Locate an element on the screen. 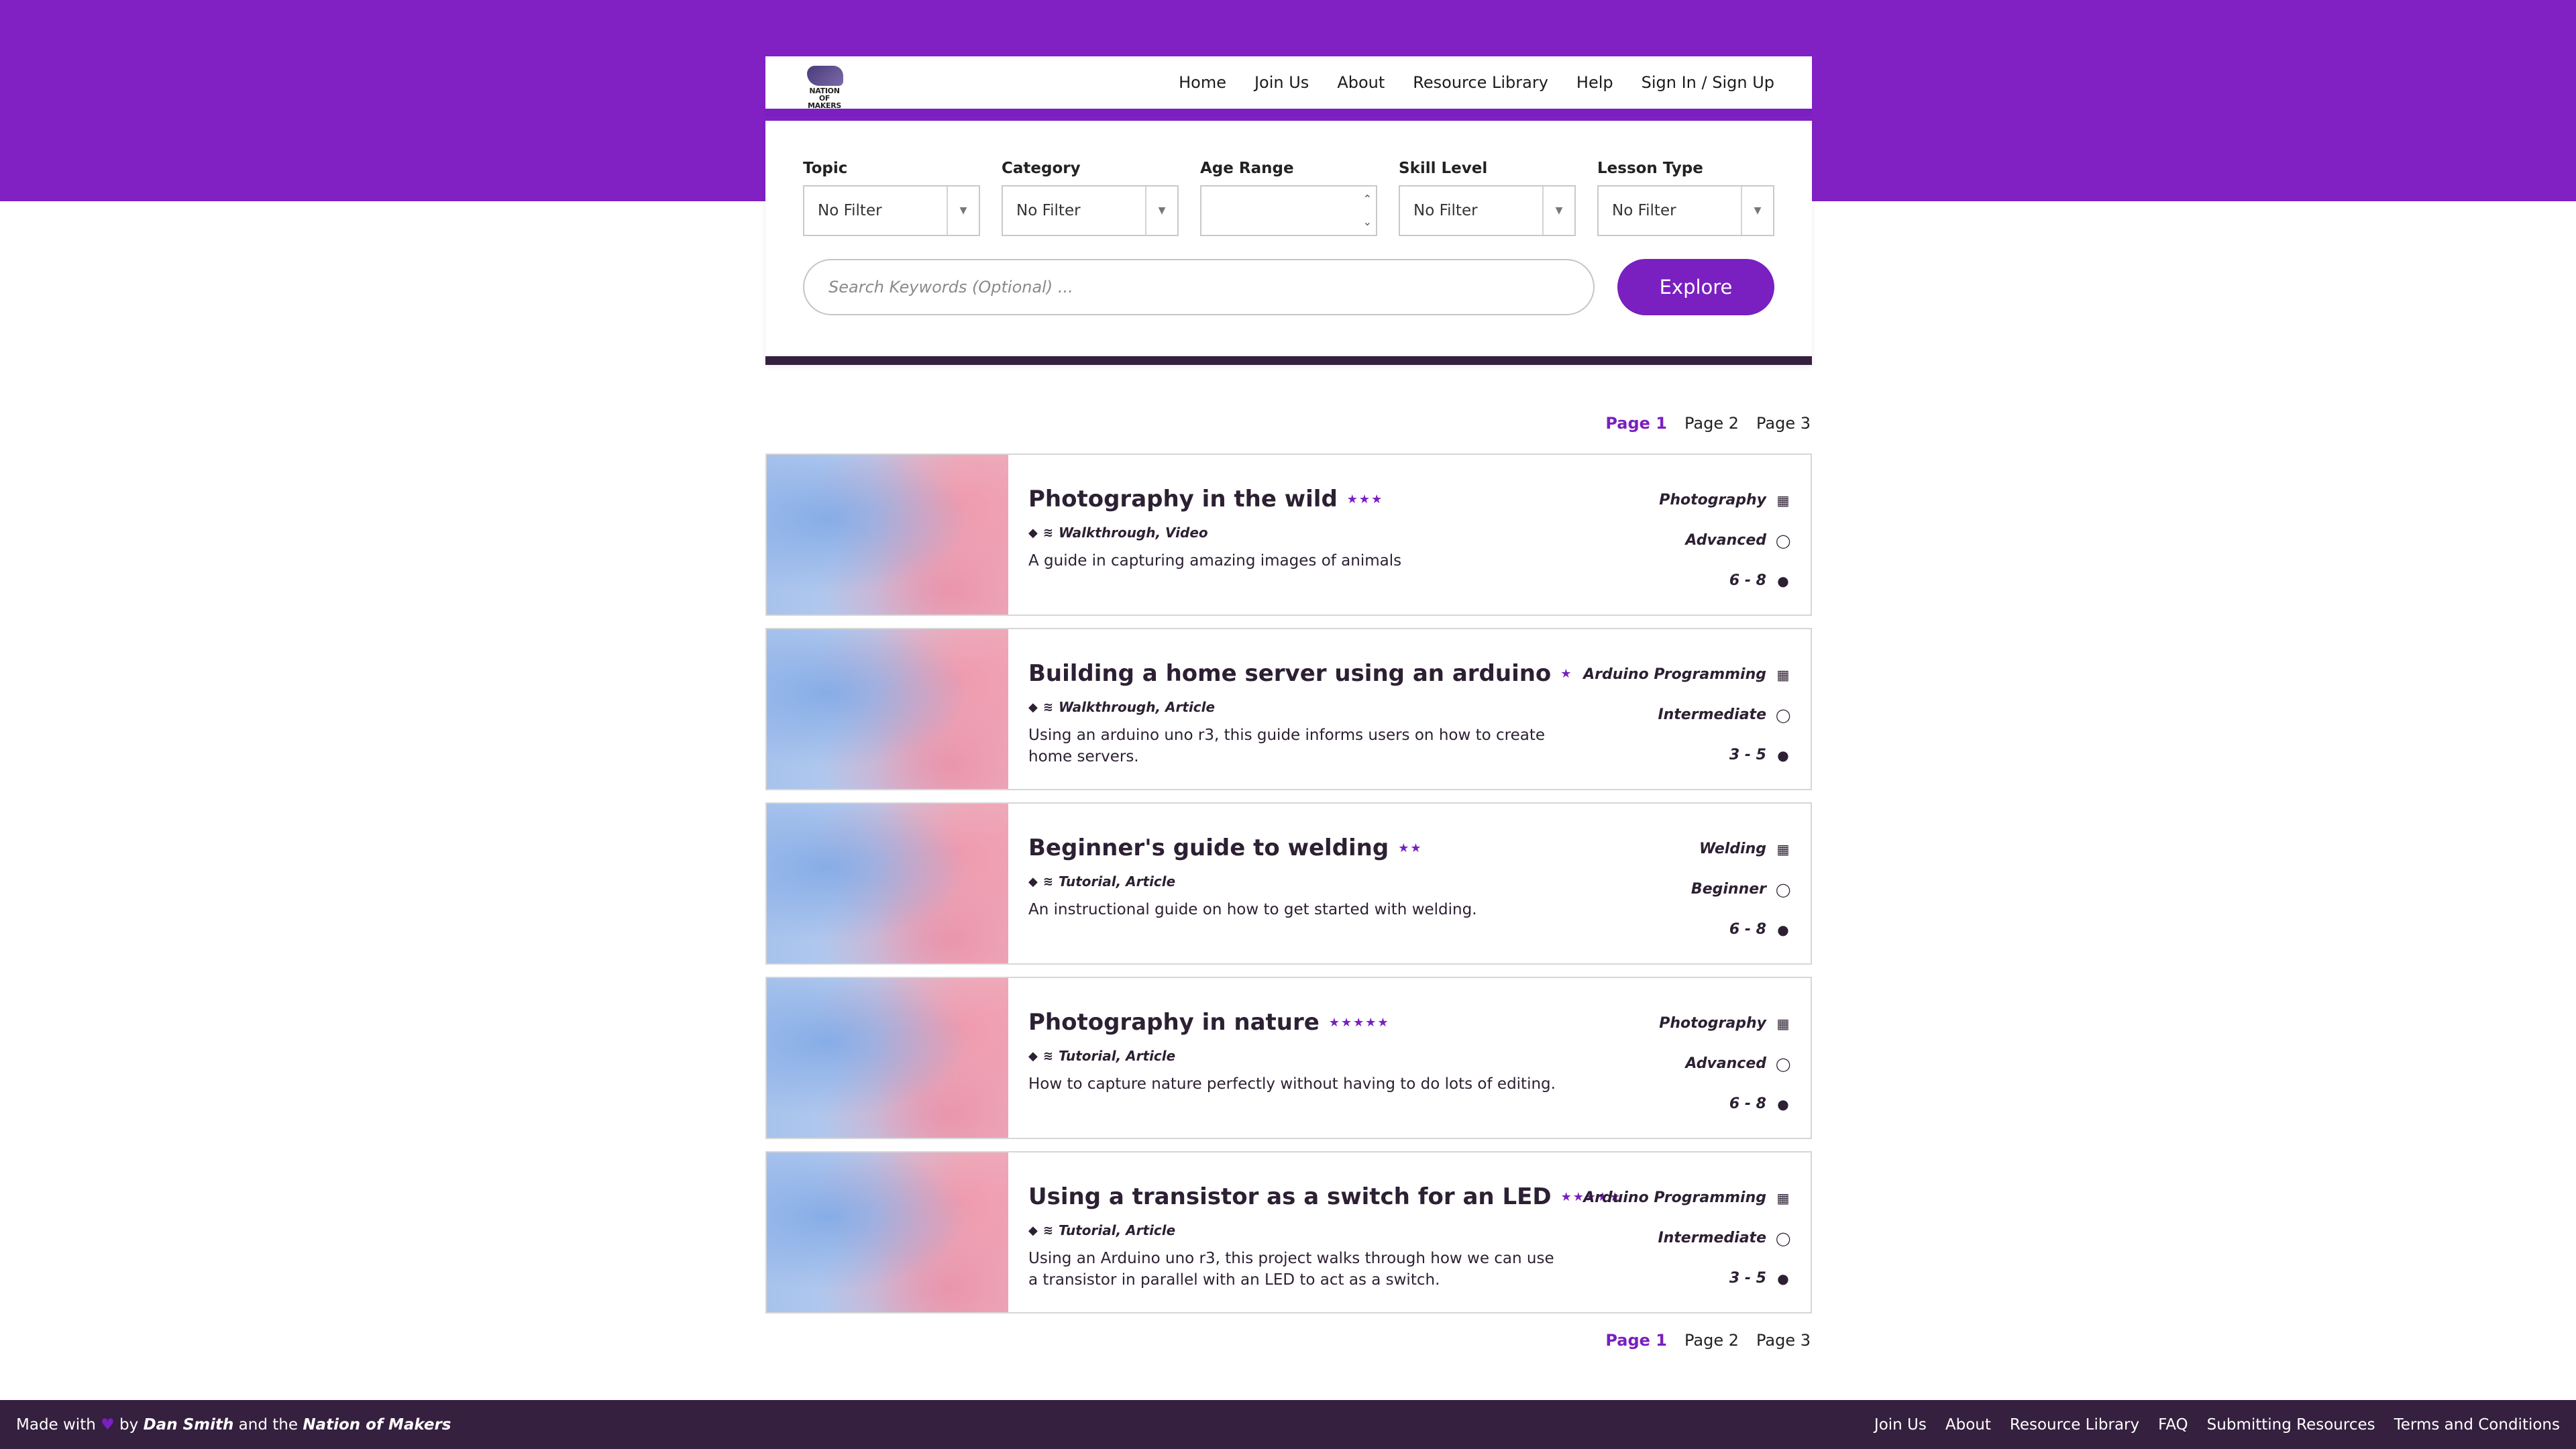 The width and height of the screenshot is (2576, 1449). age-range-input: ⌃ ⌄ is located at coordinates (1288, 210).